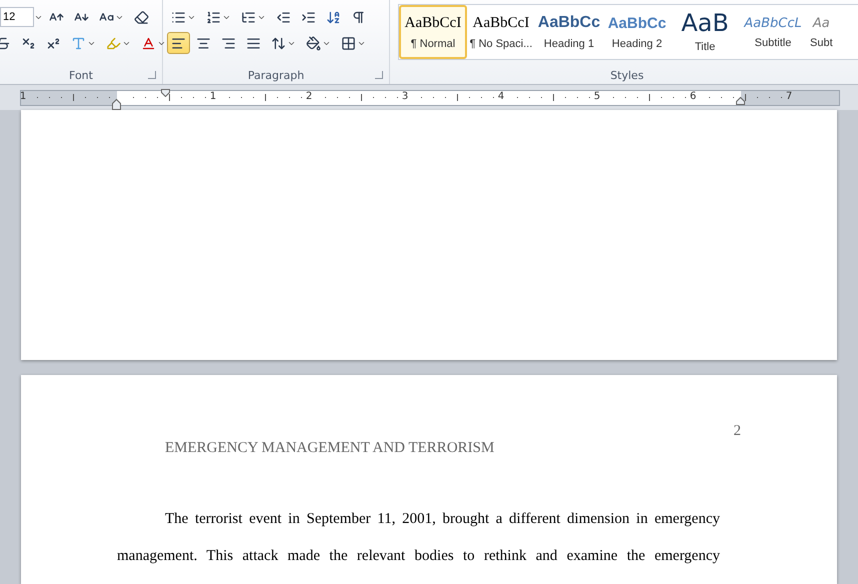 Image resolution: width=858 pixels, height=584 pixels. What do you see at coordinates (627, 75) in the screenshot?
I see `group-label: Styles` at bounding box center [627, 75].